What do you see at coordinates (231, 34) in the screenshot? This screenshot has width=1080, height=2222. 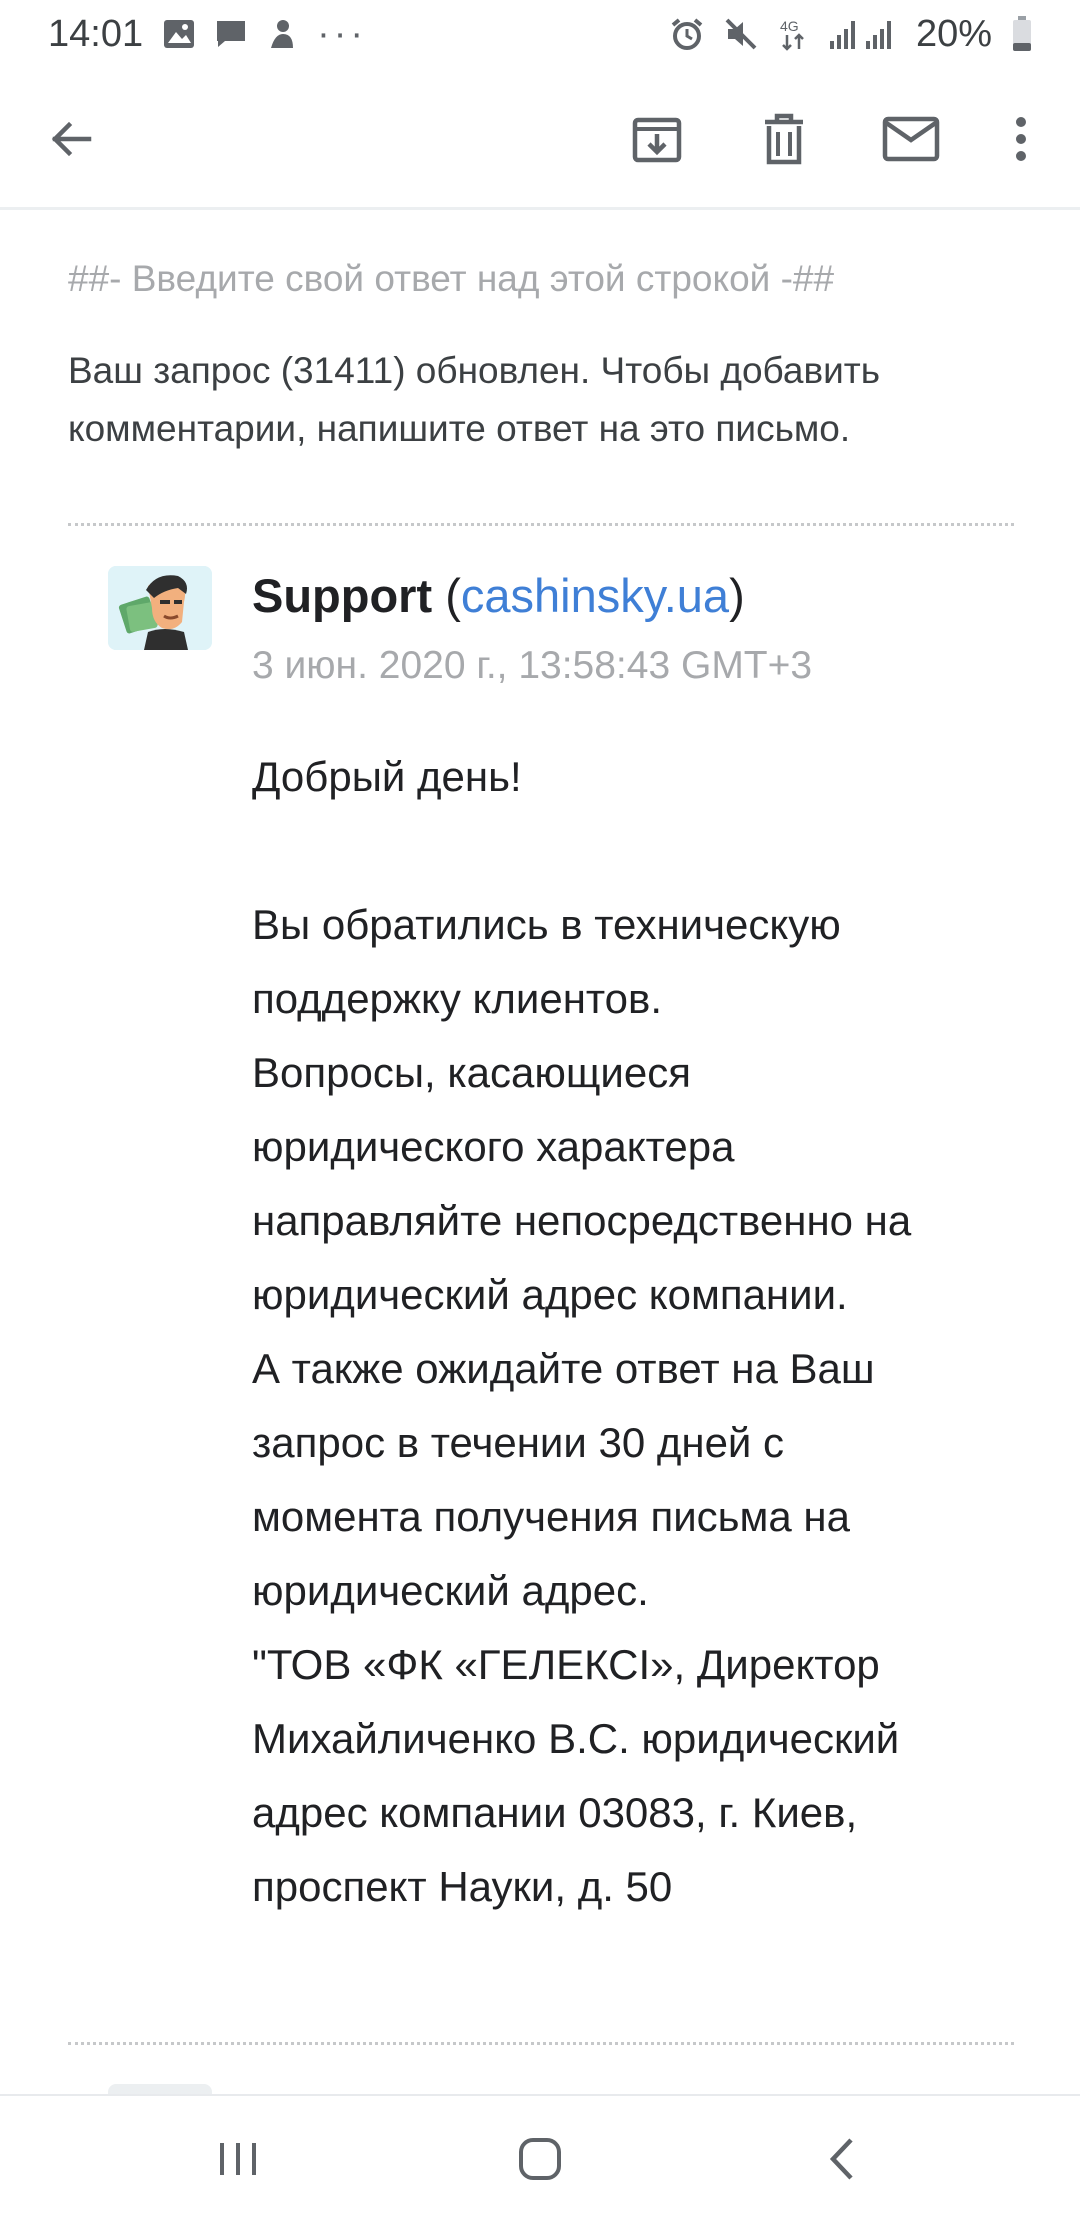 I see `chat-icon` at bounding box center [231, 34].